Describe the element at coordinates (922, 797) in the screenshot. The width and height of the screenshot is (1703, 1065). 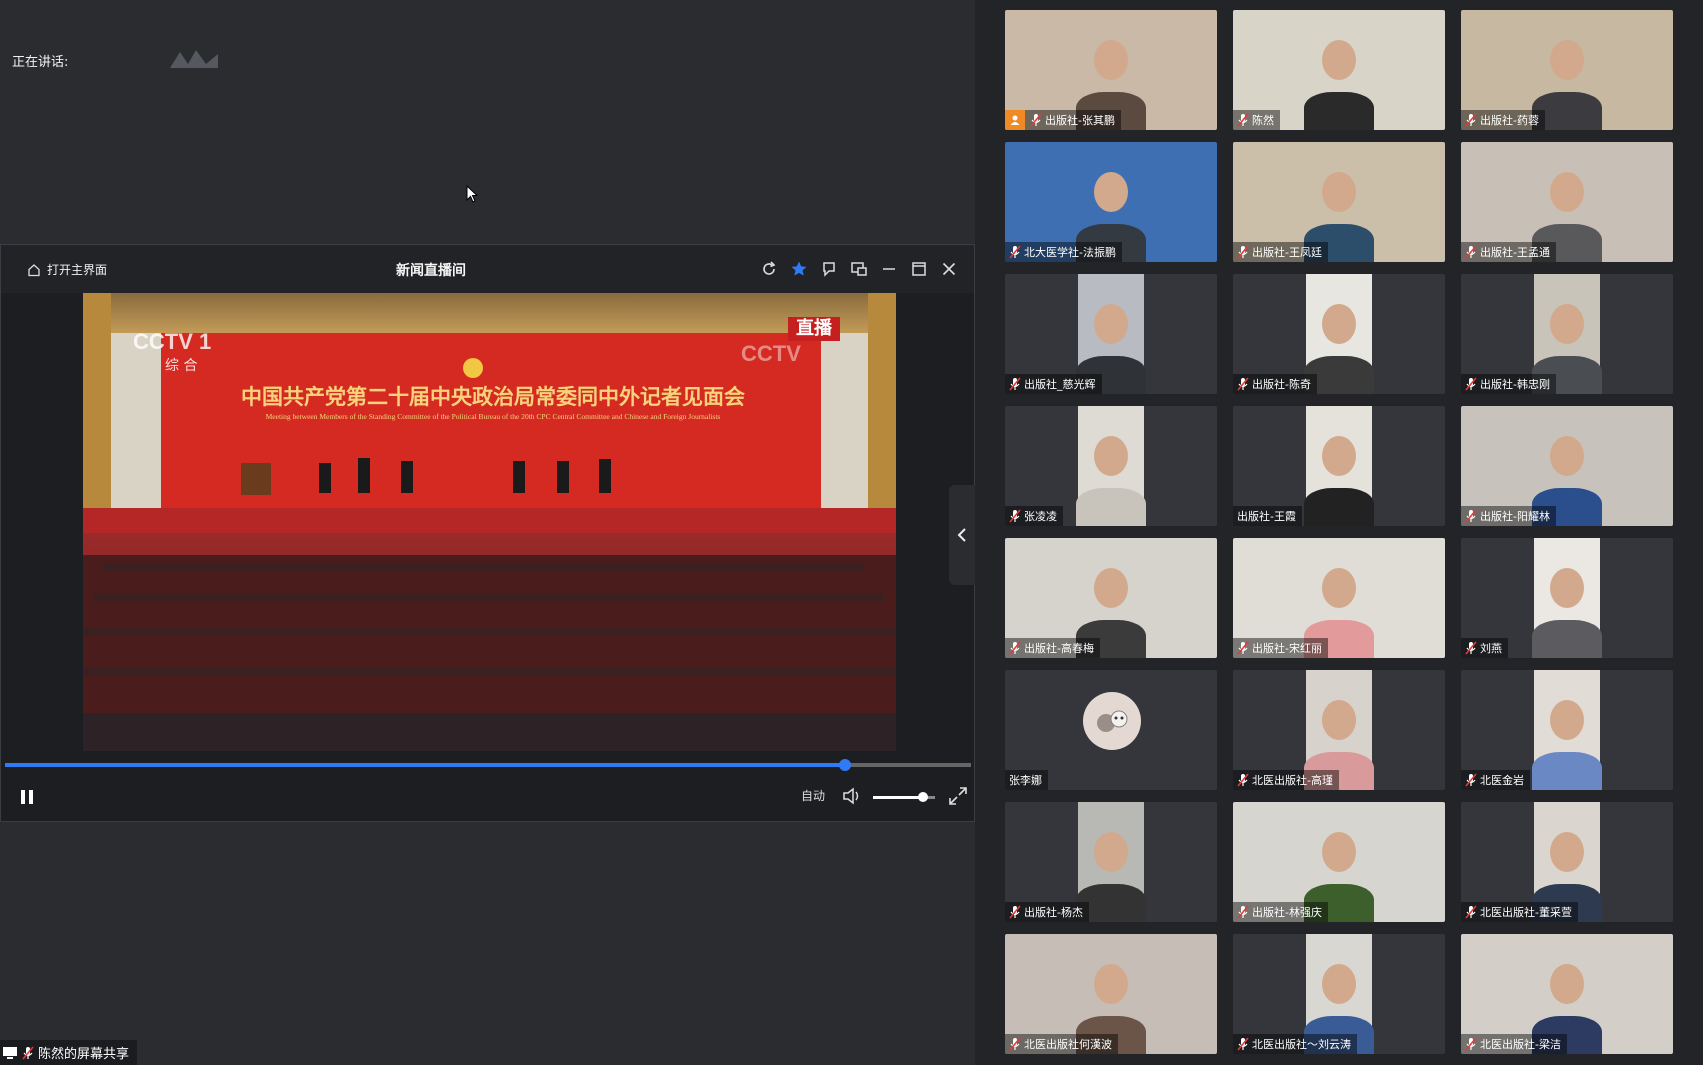
I see `volume-knob` at that location.